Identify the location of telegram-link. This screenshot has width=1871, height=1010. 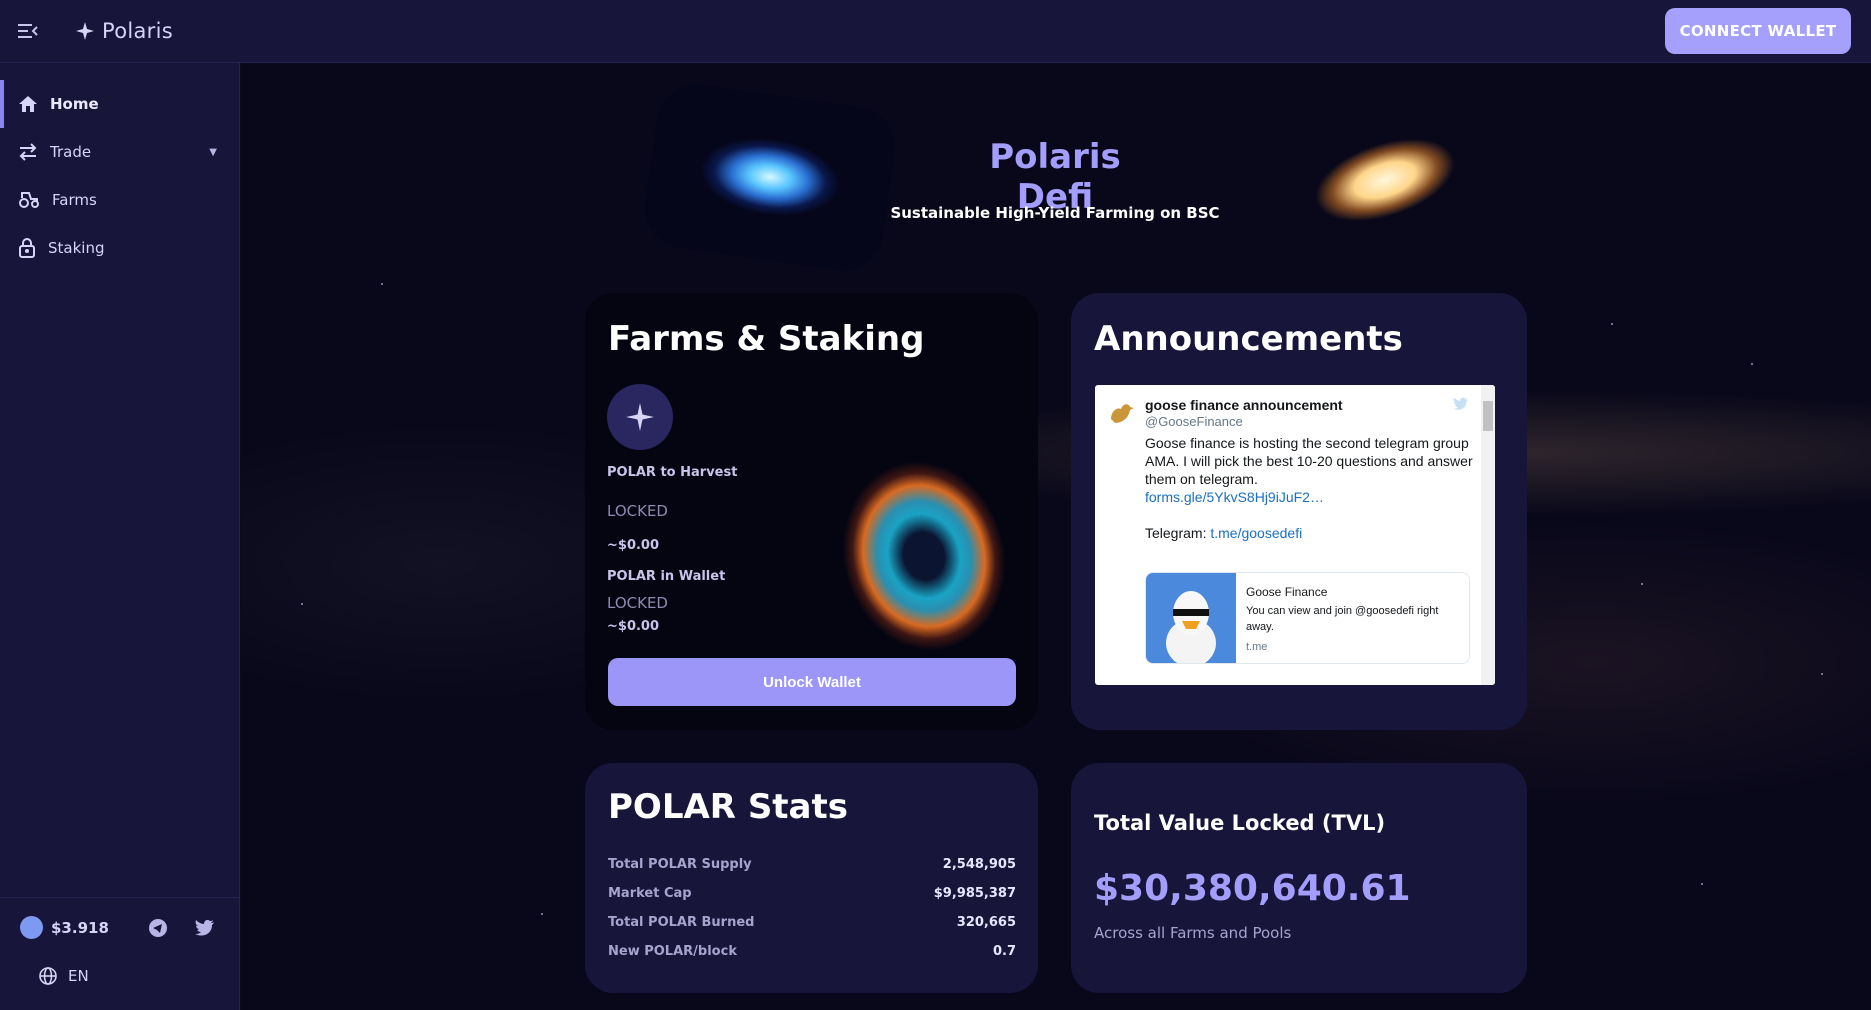
(158, 928).